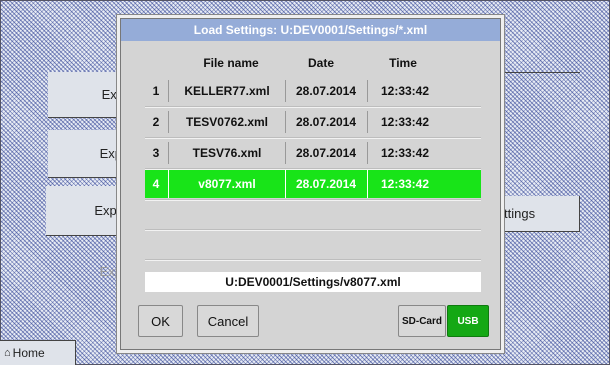 The height and width of the screenshot is (365, 610). I want to click on dialog-title: Load Settings: U:DEV0001/Settings/*.xml, so click(310, 30).